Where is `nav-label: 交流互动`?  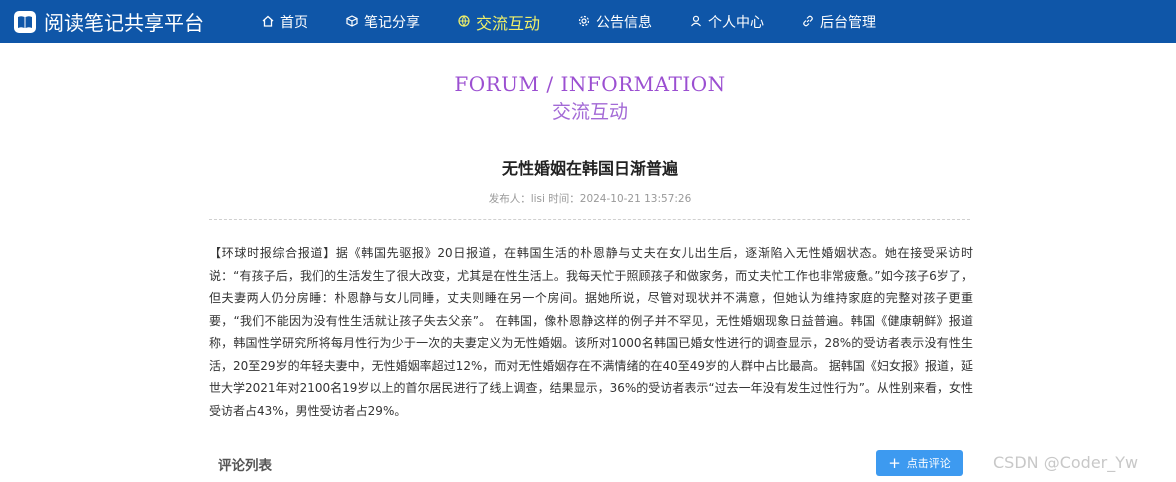
nav-label: 交流互动 is located at coordinates (508, 23).